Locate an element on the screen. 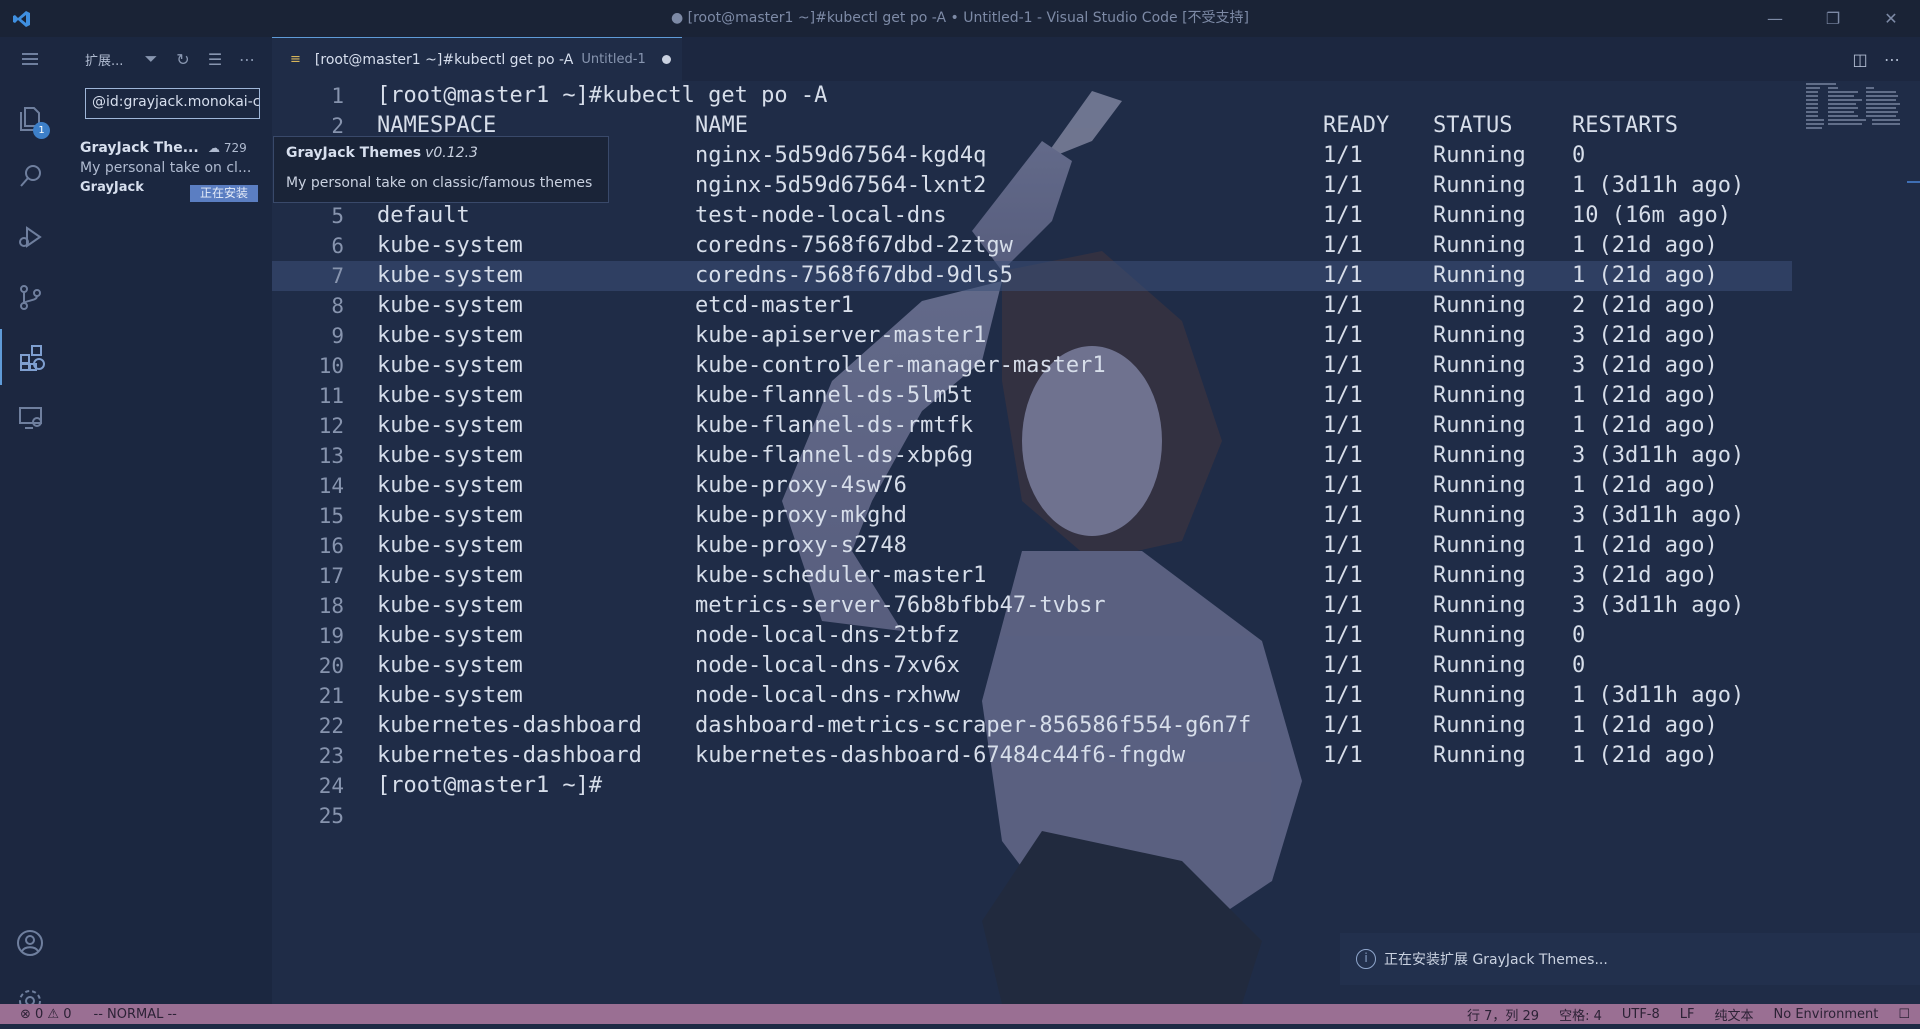 The image size is (1920, 1029). activity-bar: 1 is located at coordinates (30, 524).